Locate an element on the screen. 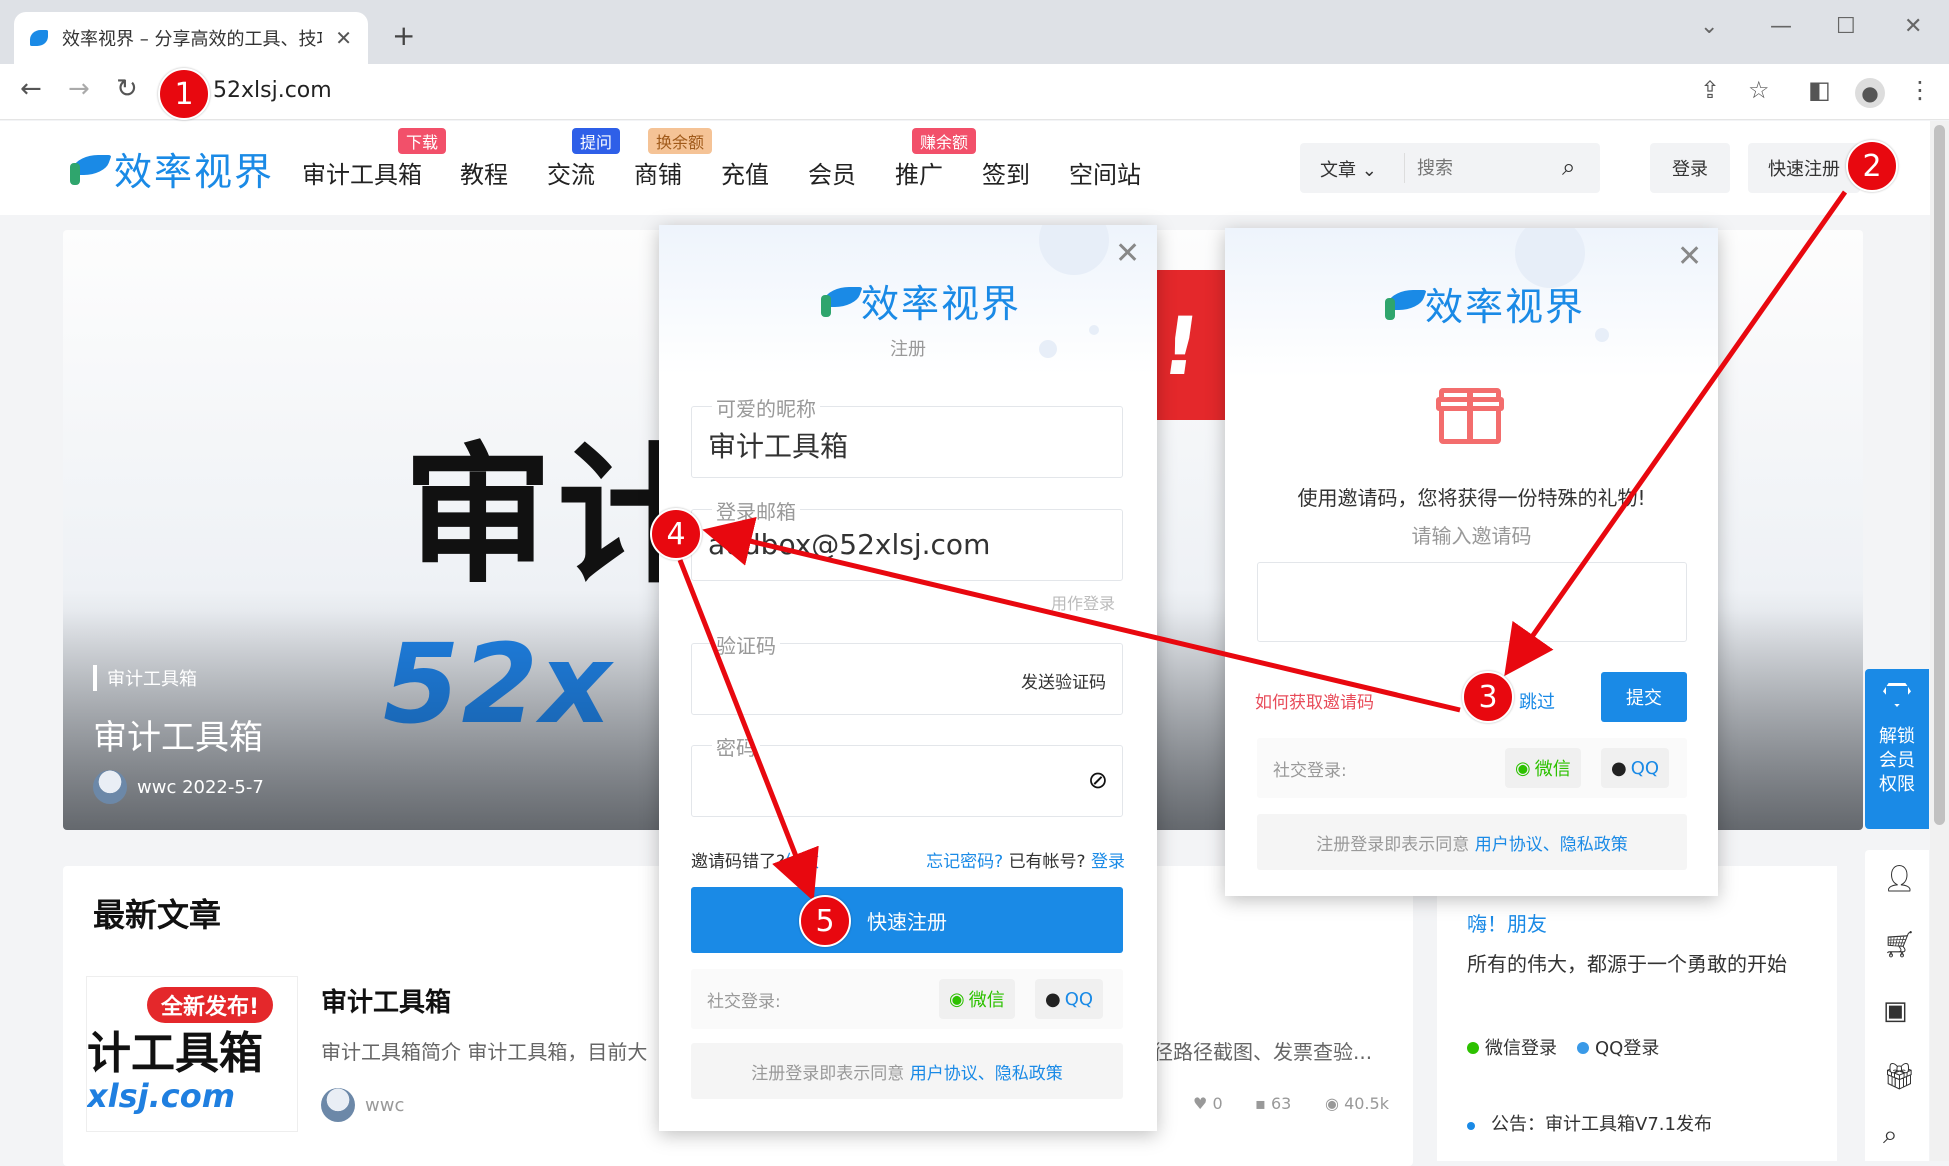 This screenshot has height=1166, width=1949. article-thumbnail: 全新发布! 计工具箱 xlsj.com is located at coordinates (192, 1054).